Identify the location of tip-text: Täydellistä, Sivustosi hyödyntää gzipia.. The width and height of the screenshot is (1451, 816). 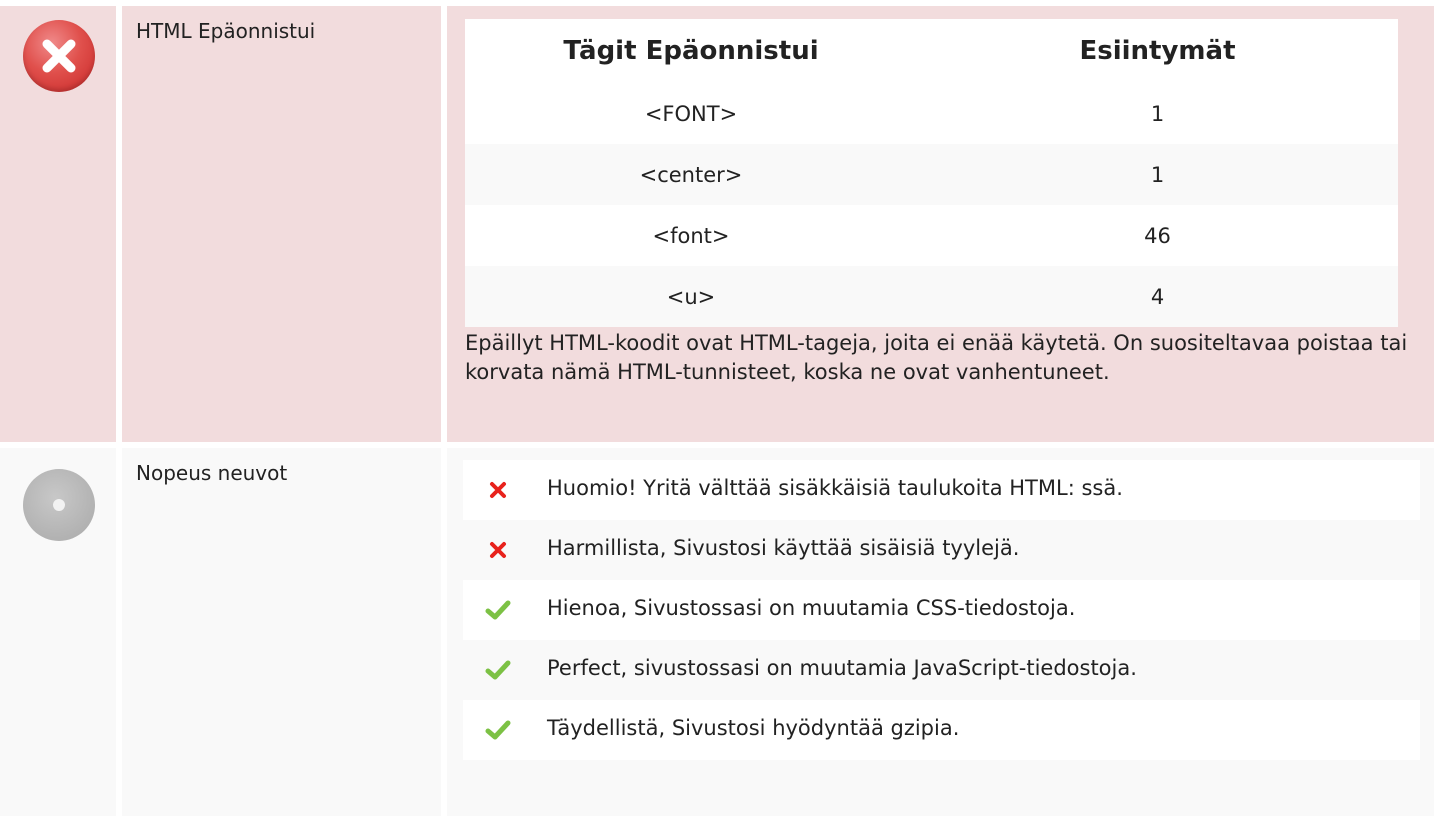
(753, 728).